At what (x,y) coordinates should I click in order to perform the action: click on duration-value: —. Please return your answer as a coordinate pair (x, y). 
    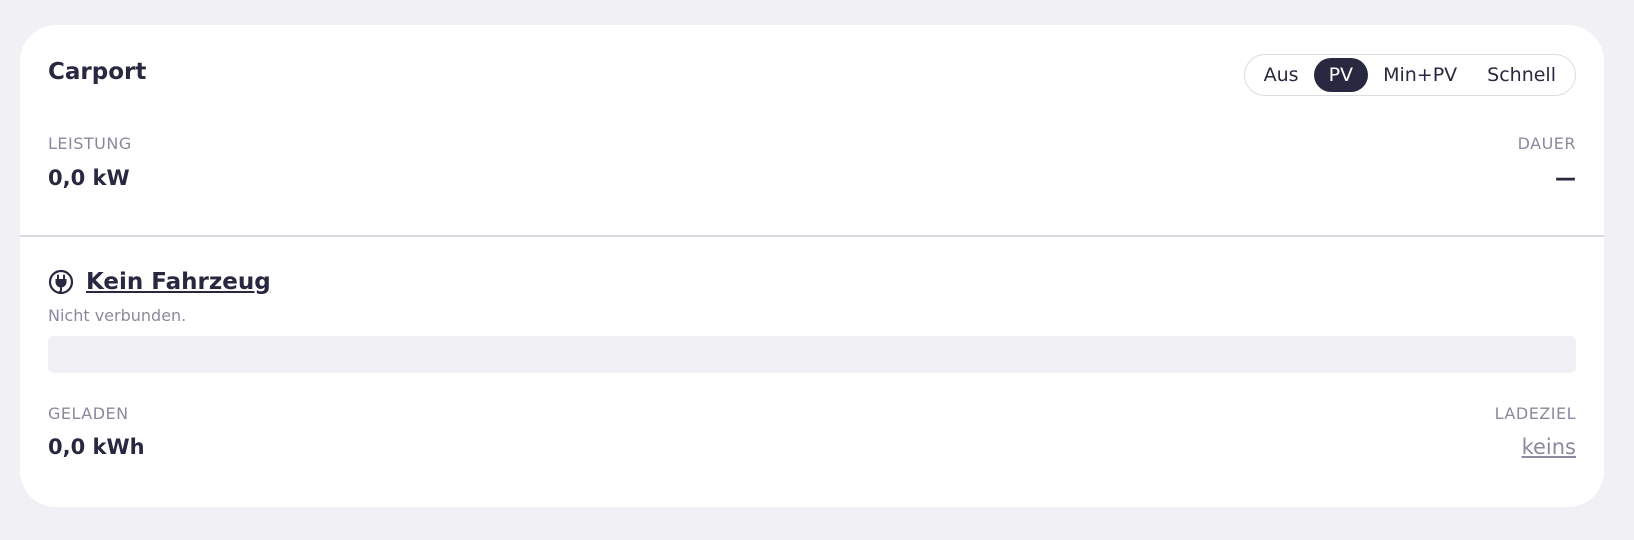
    Looking at the image, I should click on (1565, 178).